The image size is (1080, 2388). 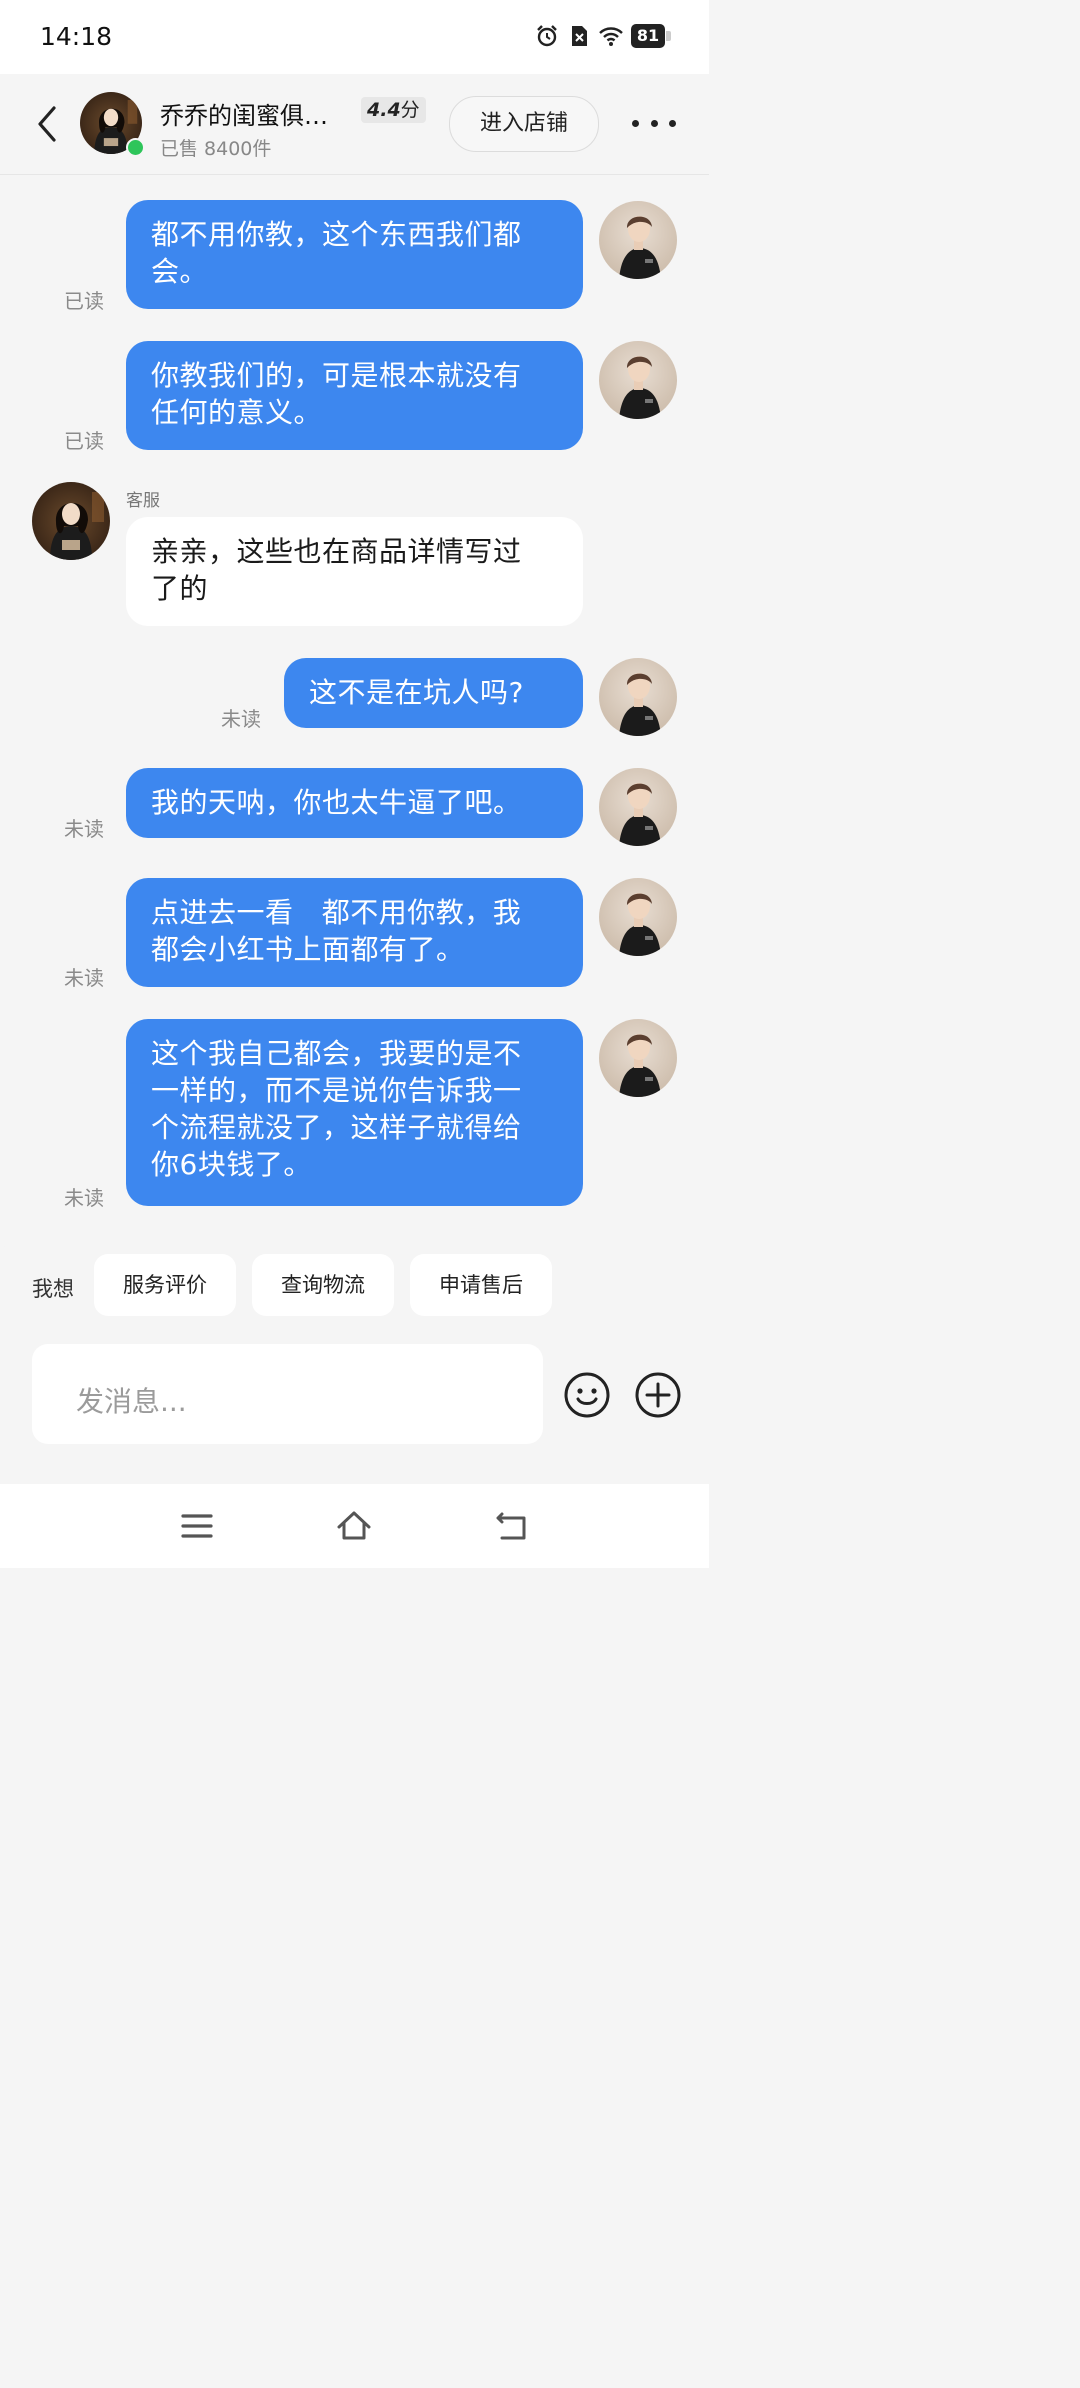 What do you see at coordinates (47, 124) in the screenshot?
I see `back-arrow-icon` at bounding box center [47, 124].